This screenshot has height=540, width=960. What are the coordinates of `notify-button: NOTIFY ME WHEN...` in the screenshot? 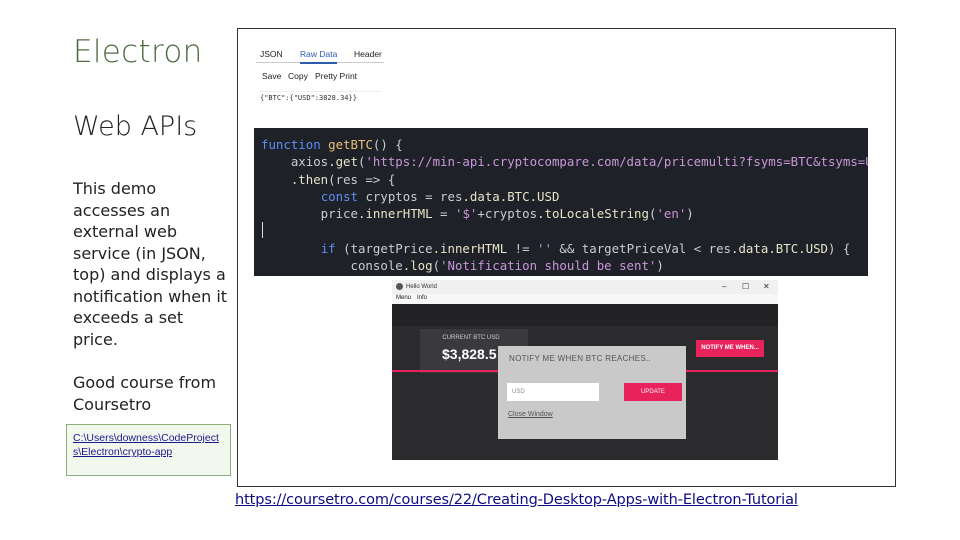 It's located at (730, 348).